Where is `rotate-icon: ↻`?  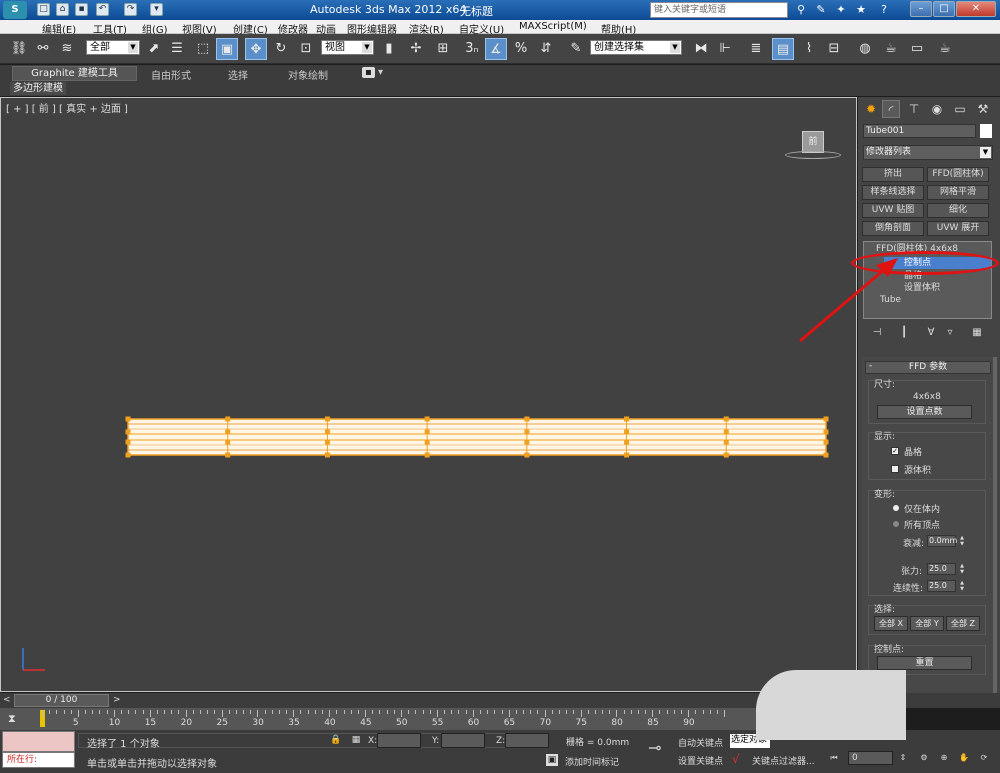 rotate-icon: ↻ is located at coordinates (281, 49).